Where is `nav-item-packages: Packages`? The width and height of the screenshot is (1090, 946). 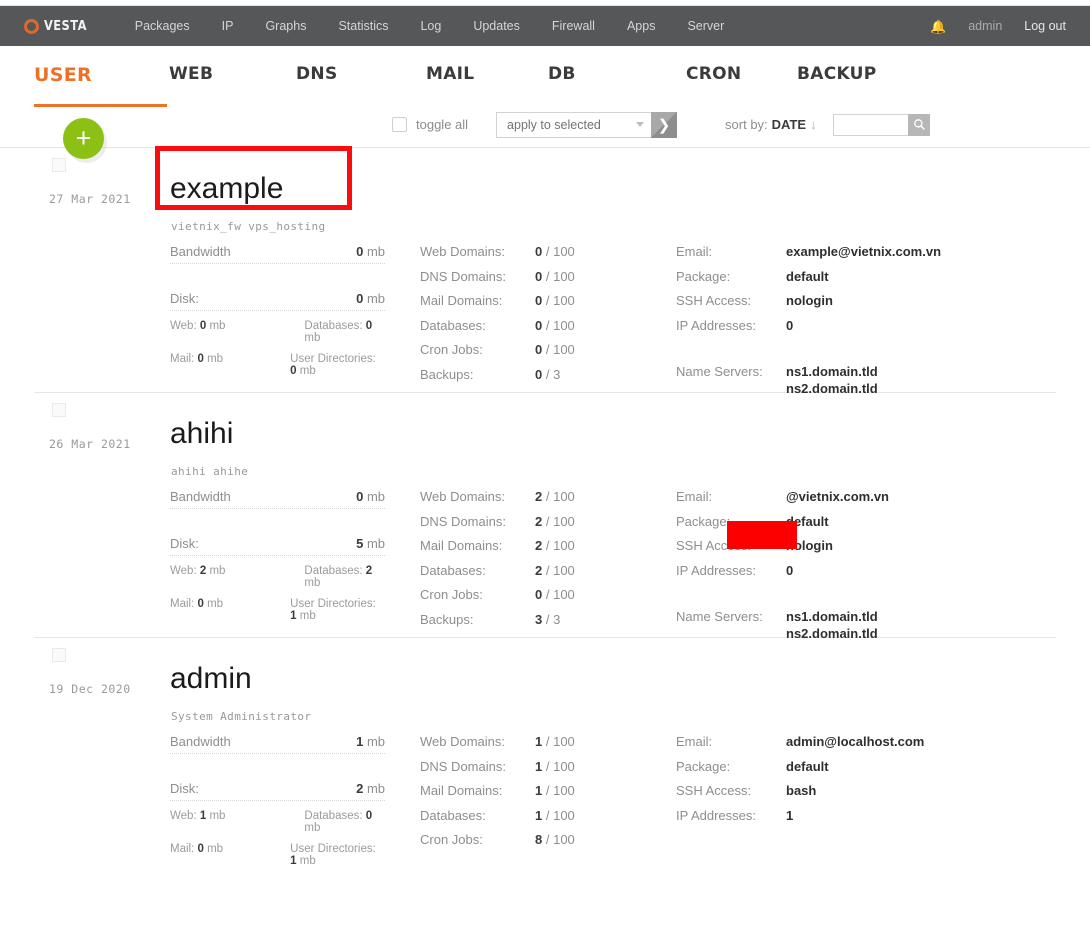
nav-item-packages: Packages is located at coordinates (162, 26).